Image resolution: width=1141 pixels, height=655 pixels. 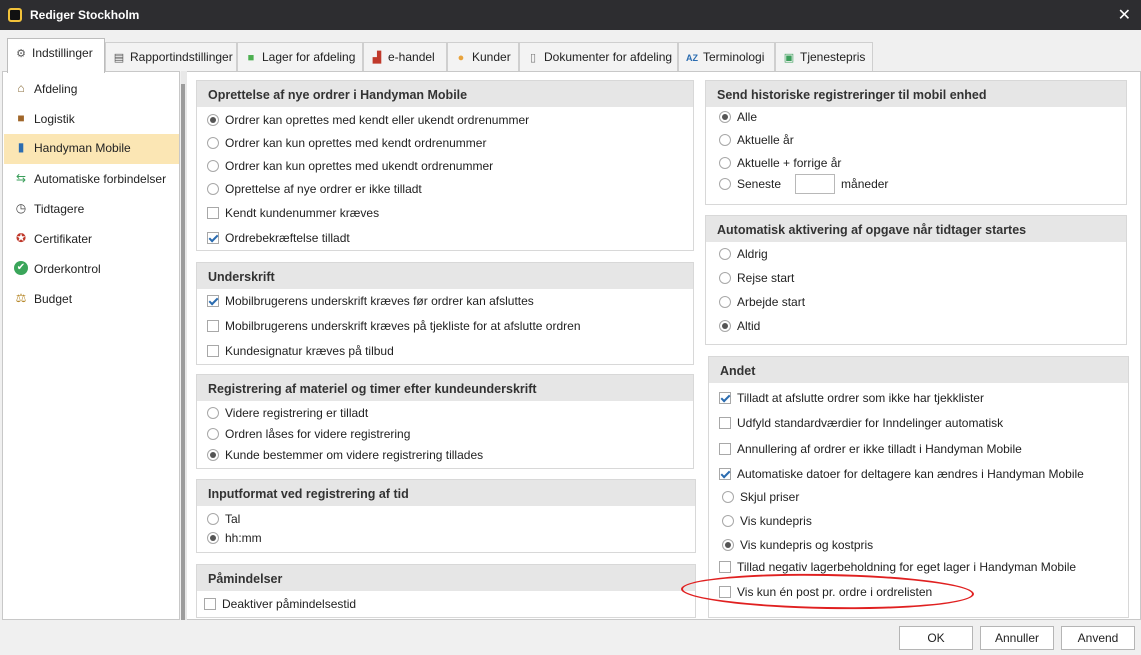 I want to click on option-ikke-tilladt: Oprettelse af nye ordrer er ikke tilladt, so click(x=314, y=189).